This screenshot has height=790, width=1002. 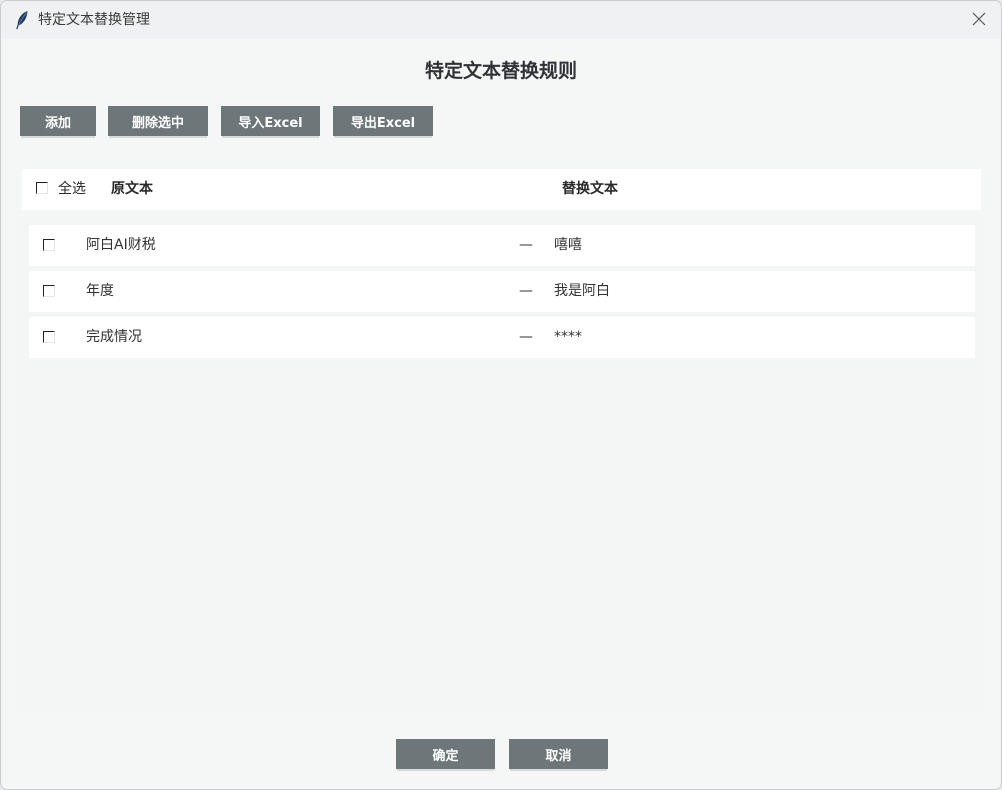 I want to click on ok-button: 确定, so click(x=445, y=754).